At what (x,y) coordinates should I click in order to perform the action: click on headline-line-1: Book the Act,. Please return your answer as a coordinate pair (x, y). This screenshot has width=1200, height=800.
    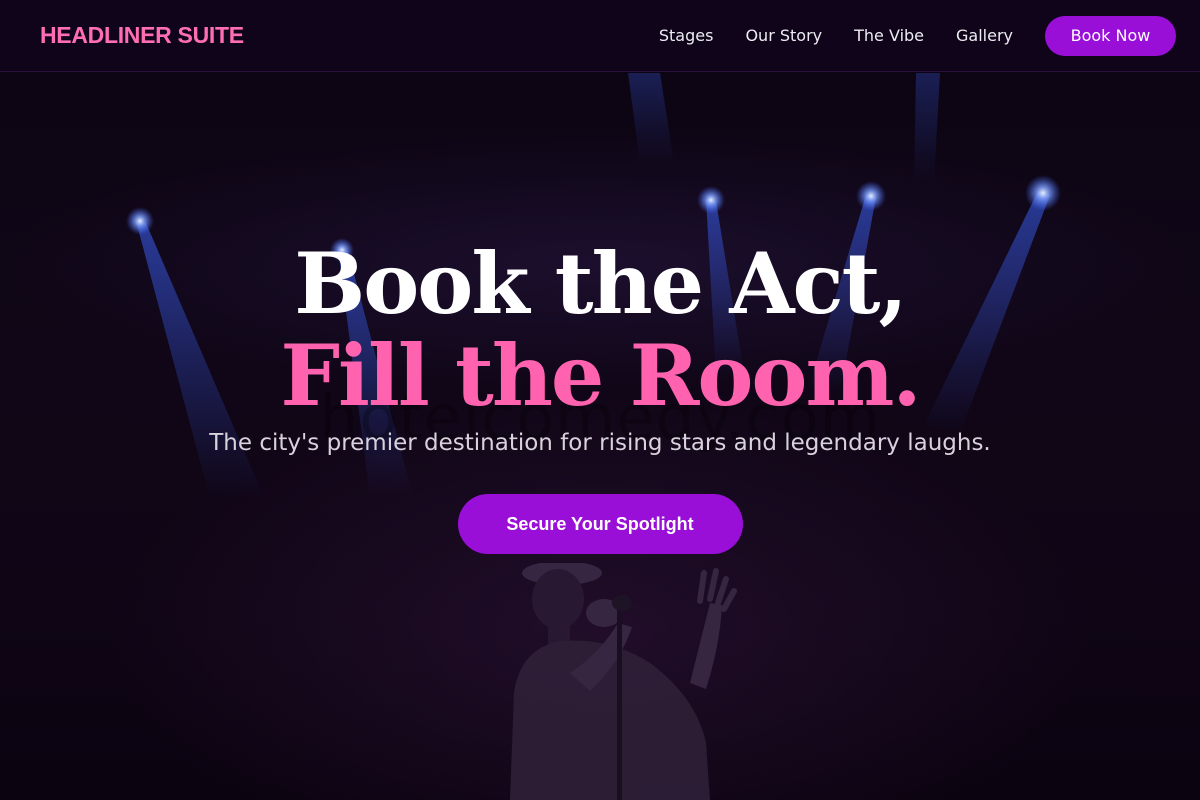
    Looking at the image, I should click on (600, 283).